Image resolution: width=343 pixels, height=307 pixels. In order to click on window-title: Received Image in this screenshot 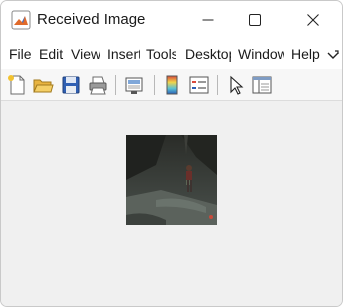, I will do `click(91, 19)`.